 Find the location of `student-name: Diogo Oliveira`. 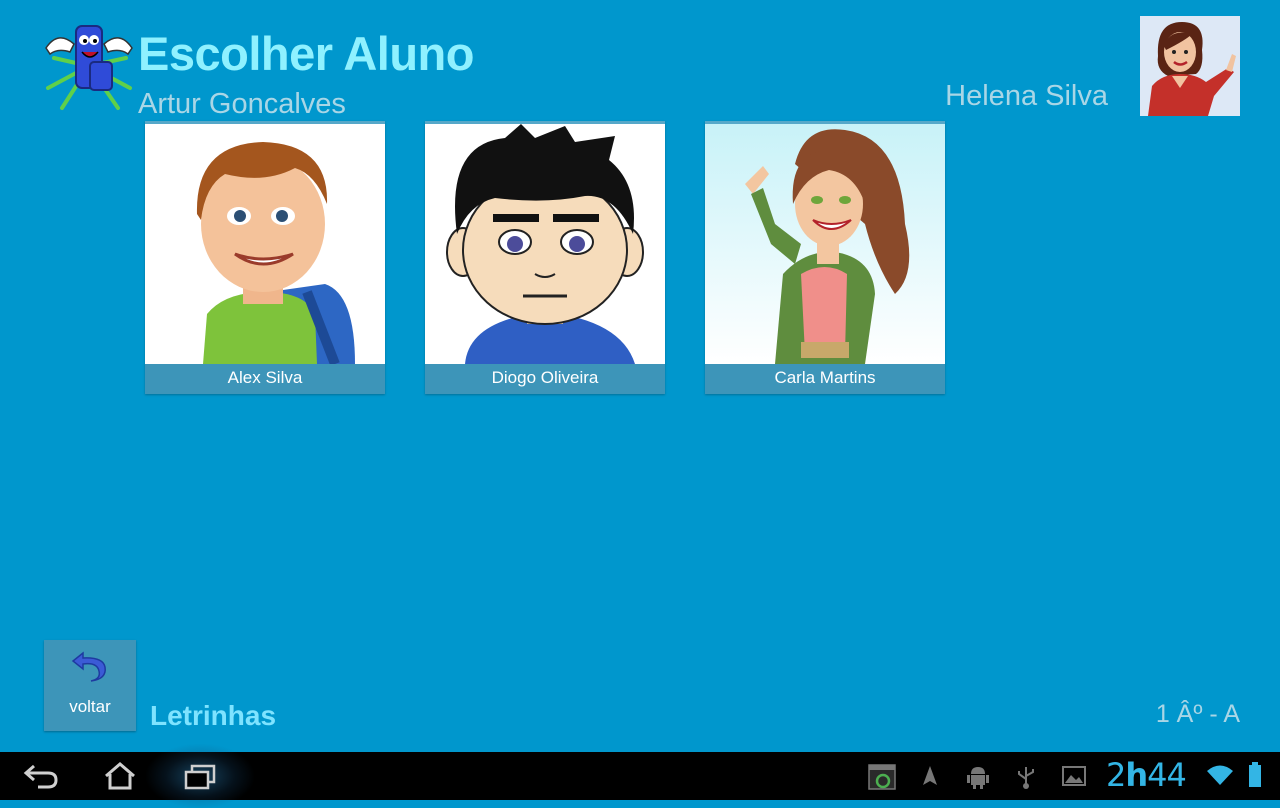

student-name: Diogo Oliveira is located at coordinates (545, 377).